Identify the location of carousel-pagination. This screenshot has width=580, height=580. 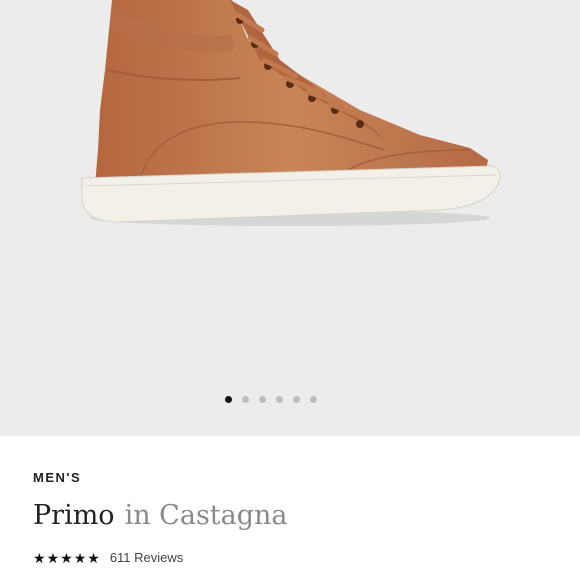
(280, 399).